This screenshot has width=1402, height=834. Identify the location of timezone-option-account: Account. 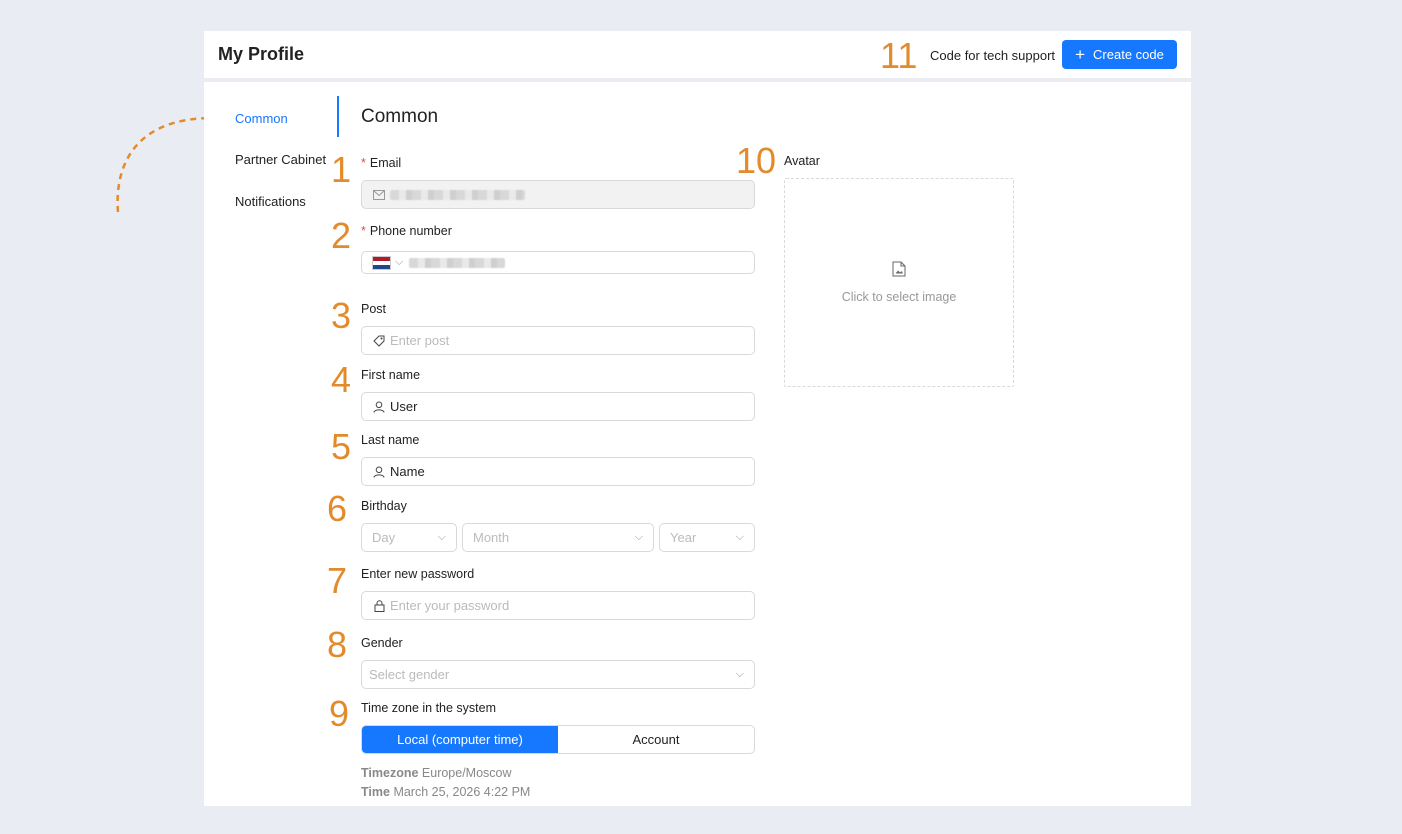
(656, 739).